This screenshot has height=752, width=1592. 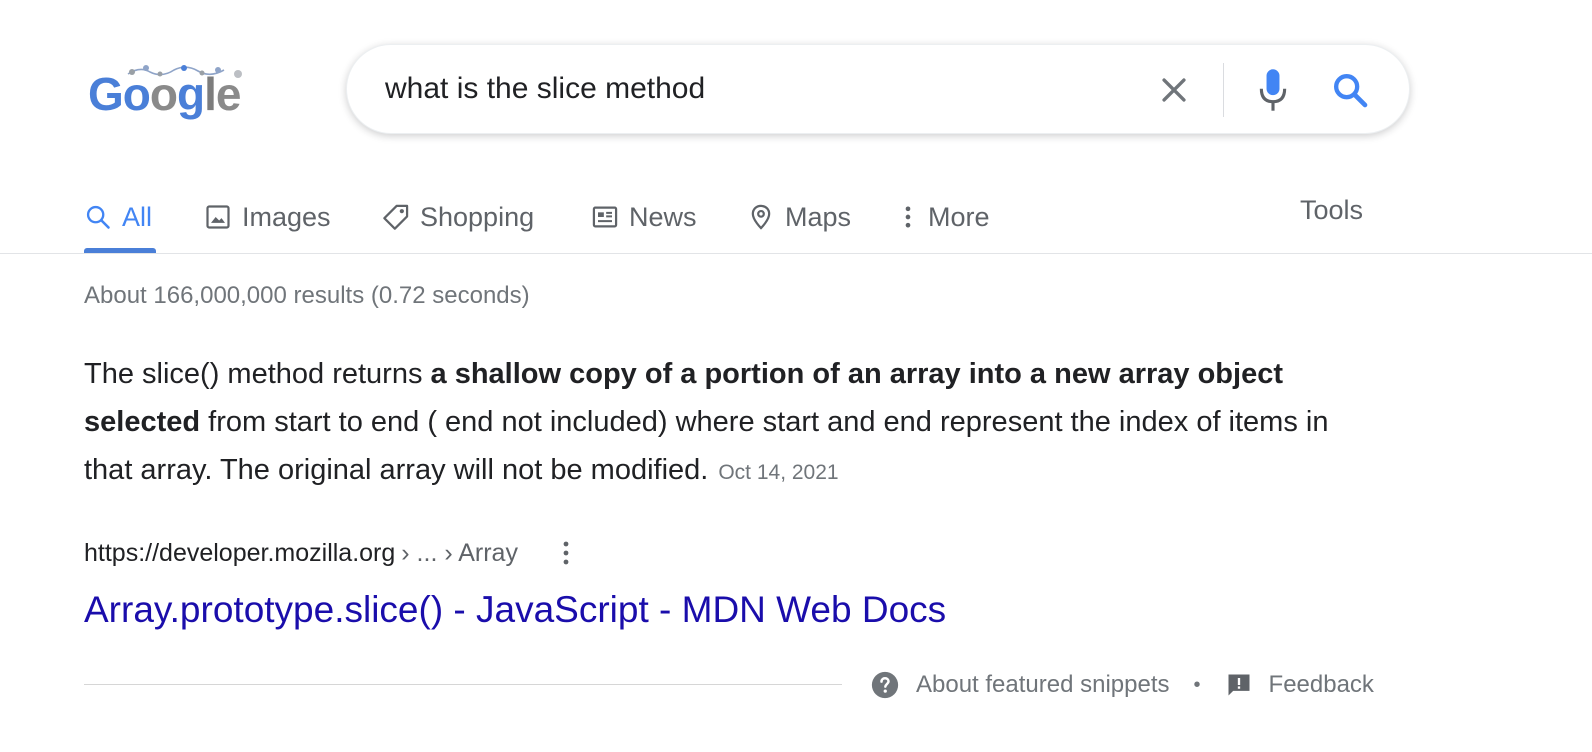 I want to click on search-bar-divider, so click(x=1223, y=90).